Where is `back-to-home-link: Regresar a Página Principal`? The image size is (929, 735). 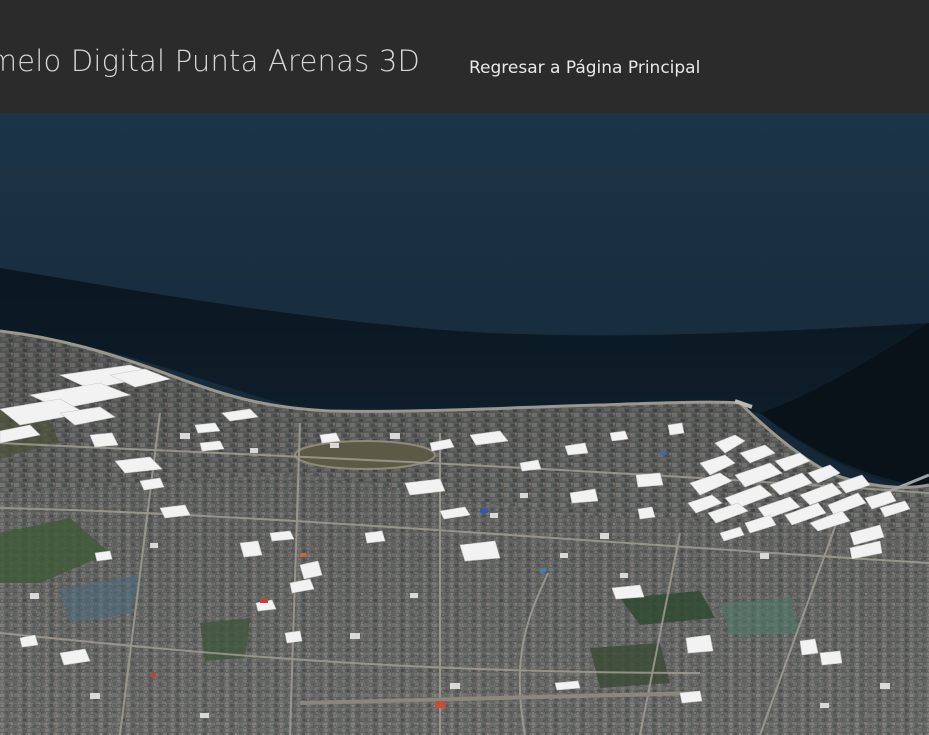
back-to-home-link: Regresar a Página Principal is located at coordinates (584, 68).